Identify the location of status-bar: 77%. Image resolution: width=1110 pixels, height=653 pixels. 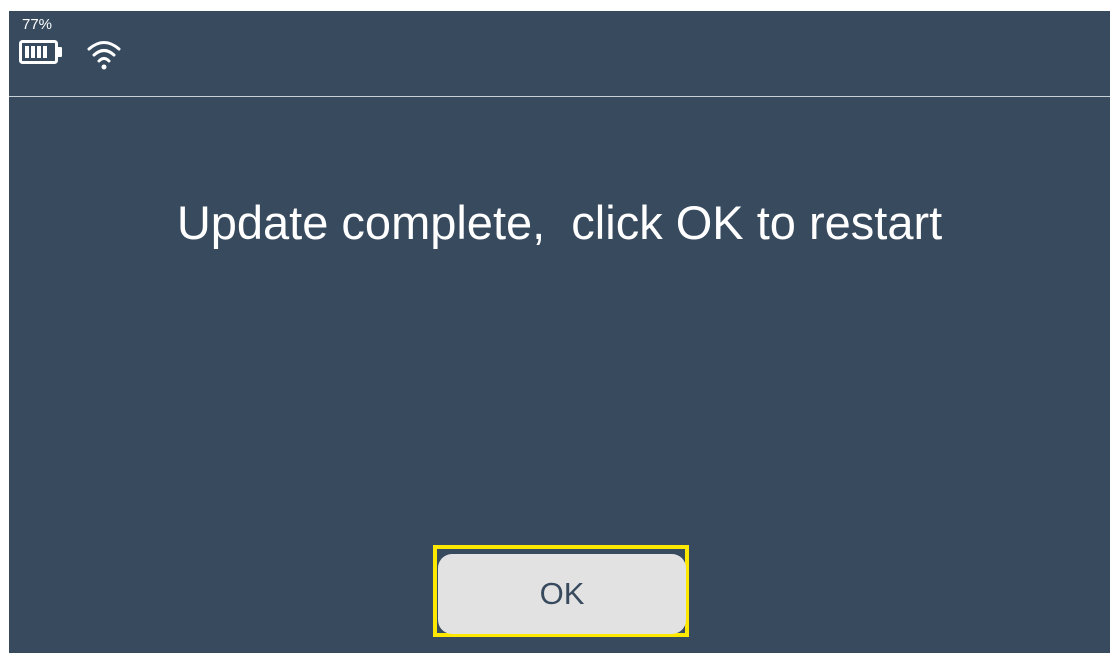
(559, 53).